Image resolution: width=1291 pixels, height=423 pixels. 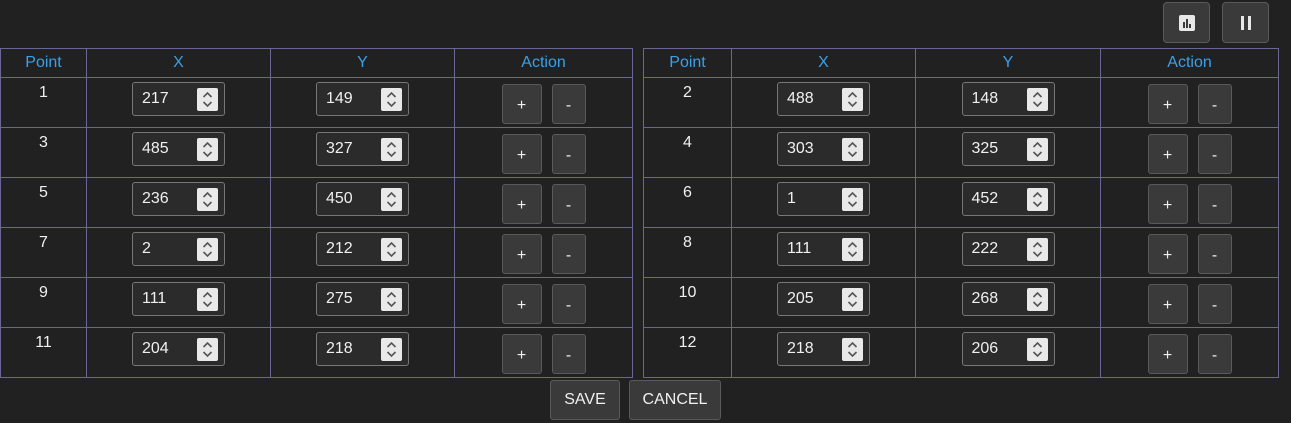 I want to click on y-number-input: 450, so click(x=362, y=199).